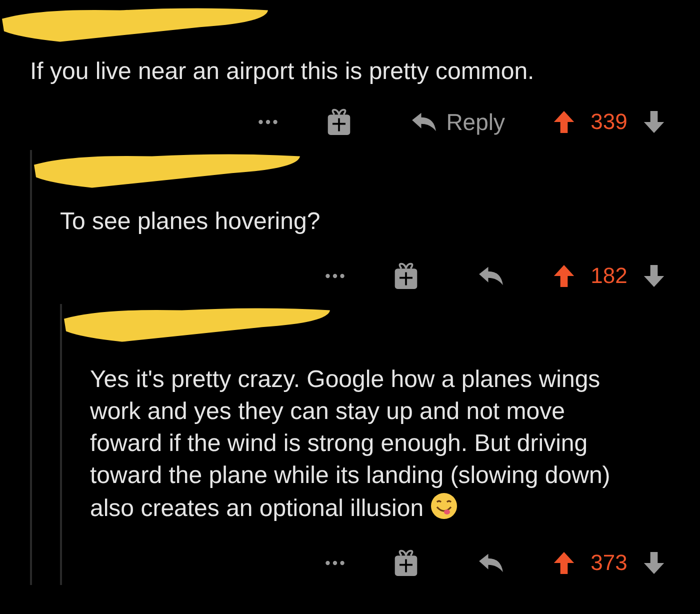 This screenshot has height=614, width=700. What do you see at coordinates (609, 122) in the screenshot?
I see `vote-score: 339` at bounding box center [609, 122].